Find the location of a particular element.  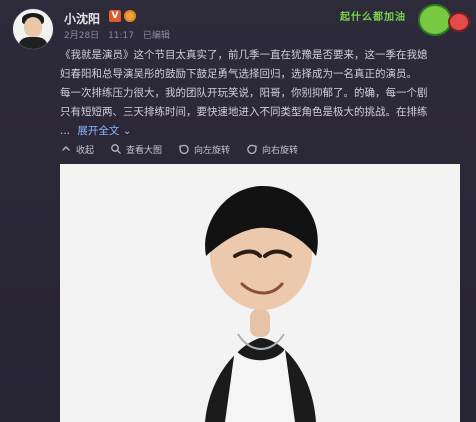

avatar-face is located at coordinates (33, 27).